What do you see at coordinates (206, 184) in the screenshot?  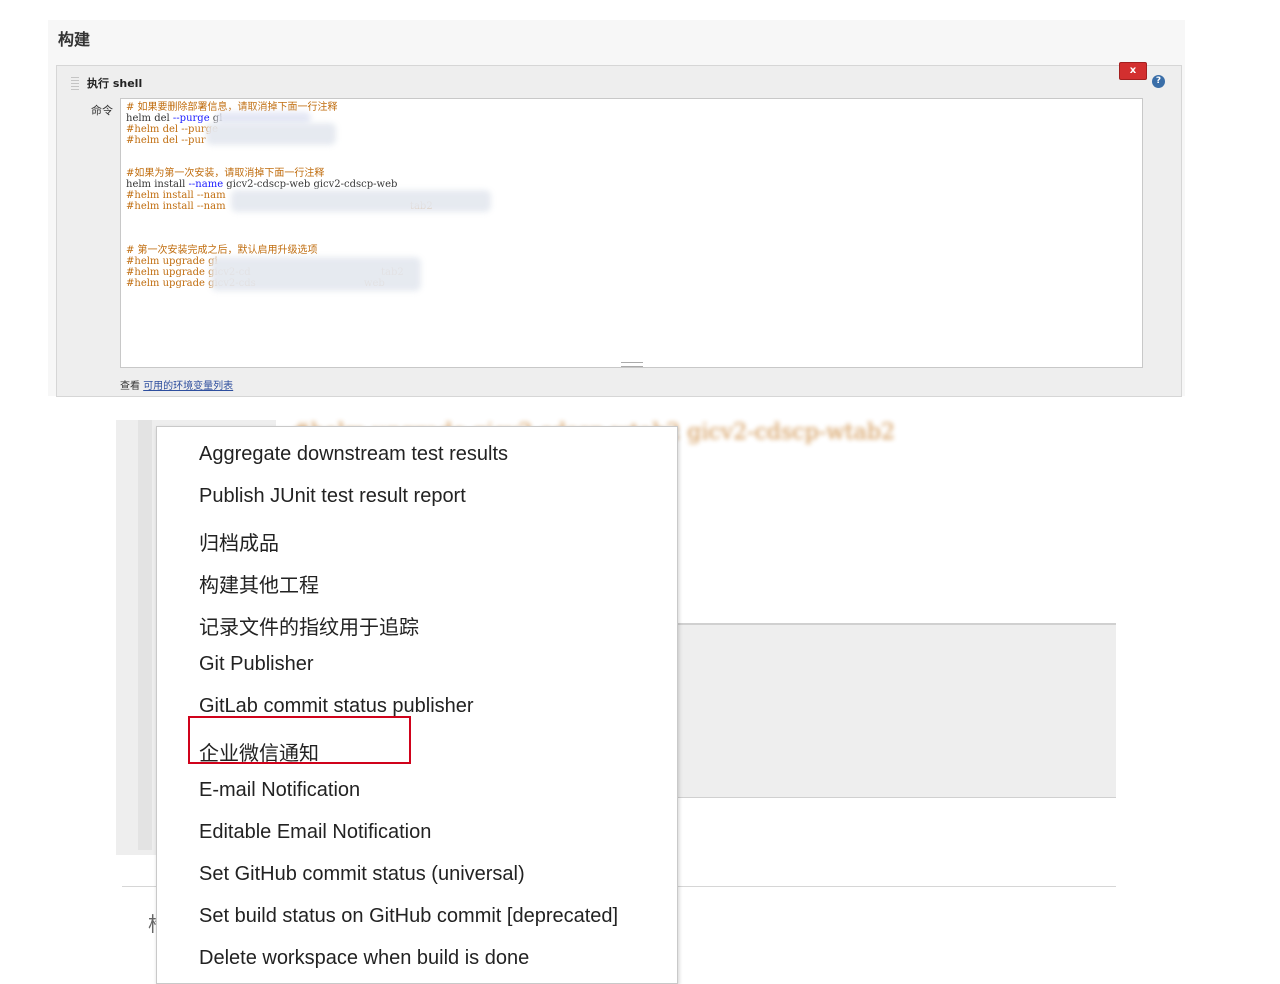 I see `command-keyword: --name` at bounding box center [206, 184].